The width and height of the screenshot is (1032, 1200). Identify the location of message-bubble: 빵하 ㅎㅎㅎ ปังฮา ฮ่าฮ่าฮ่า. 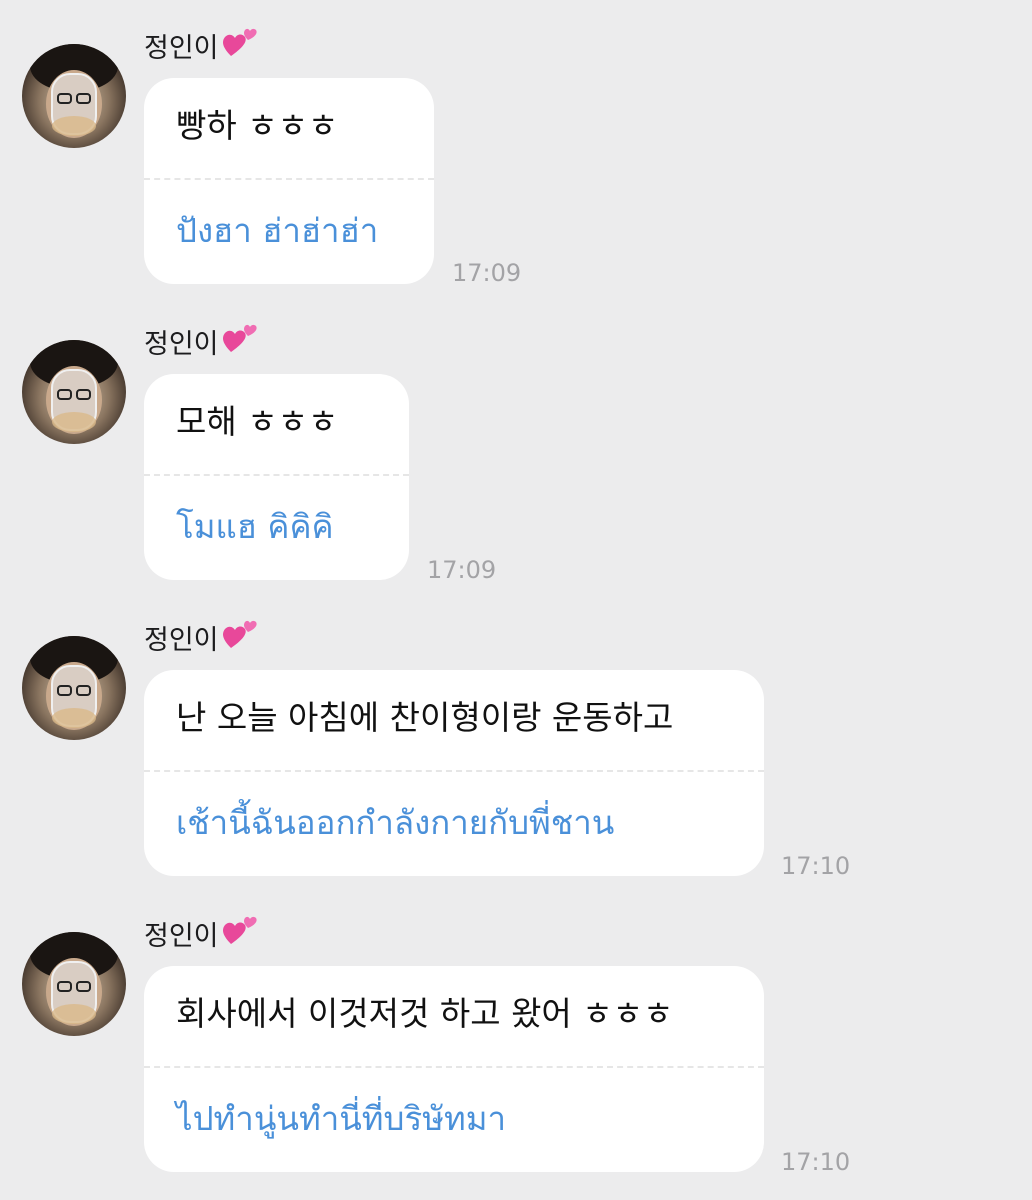
(289, 181).